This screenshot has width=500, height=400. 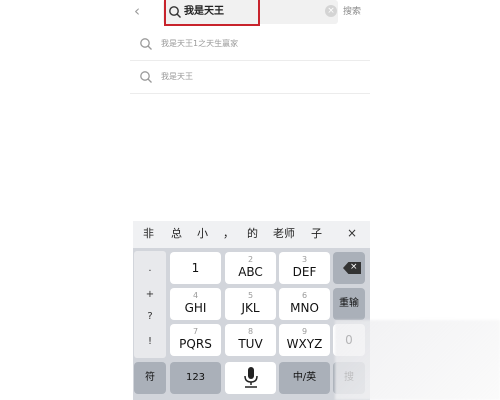 I want to click on microphone-icon, so click(x=251, y=377).